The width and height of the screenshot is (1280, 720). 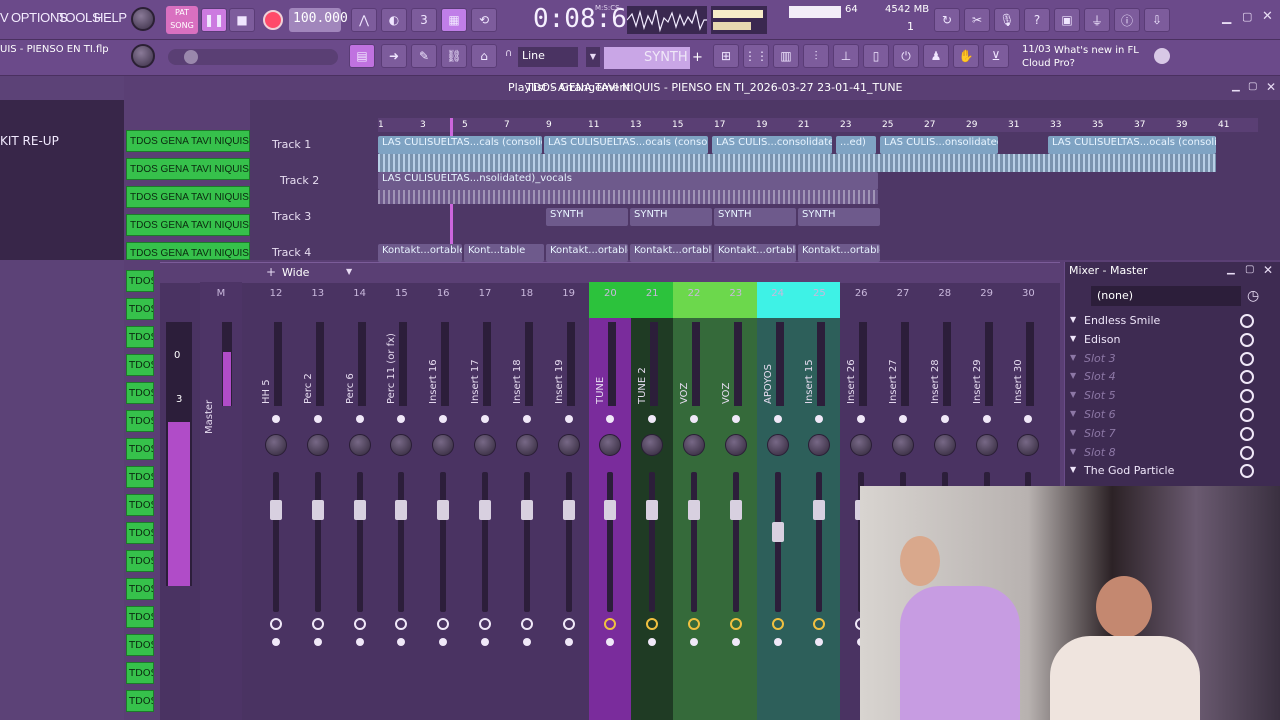 What do you see at coordinates (182, 20) in the screenshot?
I see `pat-song-toggle: PAT SONG` at bounding box center [182, 20].